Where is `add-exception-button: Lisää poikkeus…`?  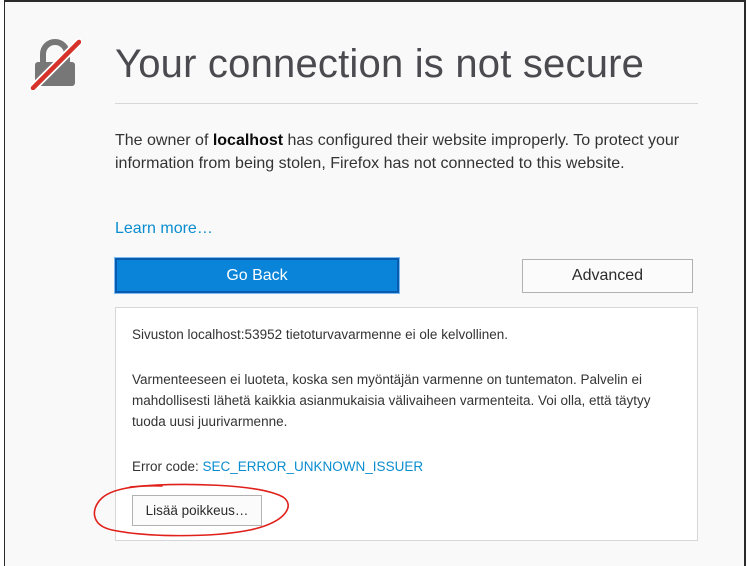
add-exception-button: Lisää poikkeus… is located at coordinates (197, 510).